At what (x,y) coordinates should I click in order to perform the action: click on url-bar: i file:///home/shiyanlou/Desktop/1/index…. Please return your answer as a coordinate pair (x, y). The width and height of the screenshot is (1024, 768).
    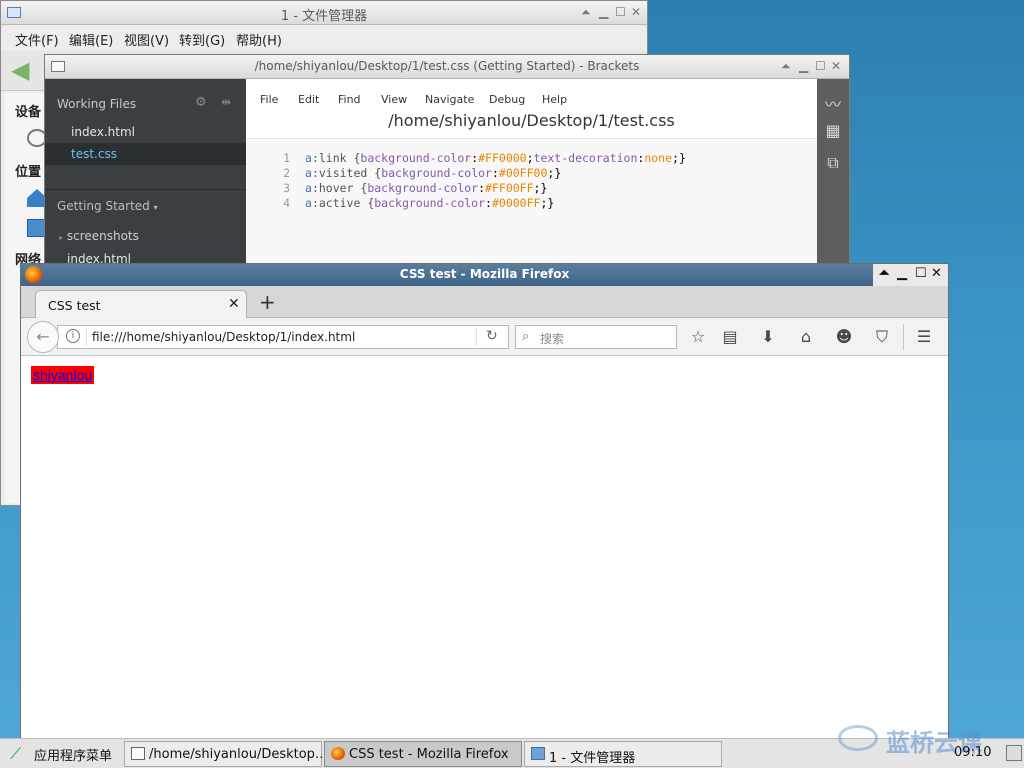
    Looking at the image, I should click on (283, 337).